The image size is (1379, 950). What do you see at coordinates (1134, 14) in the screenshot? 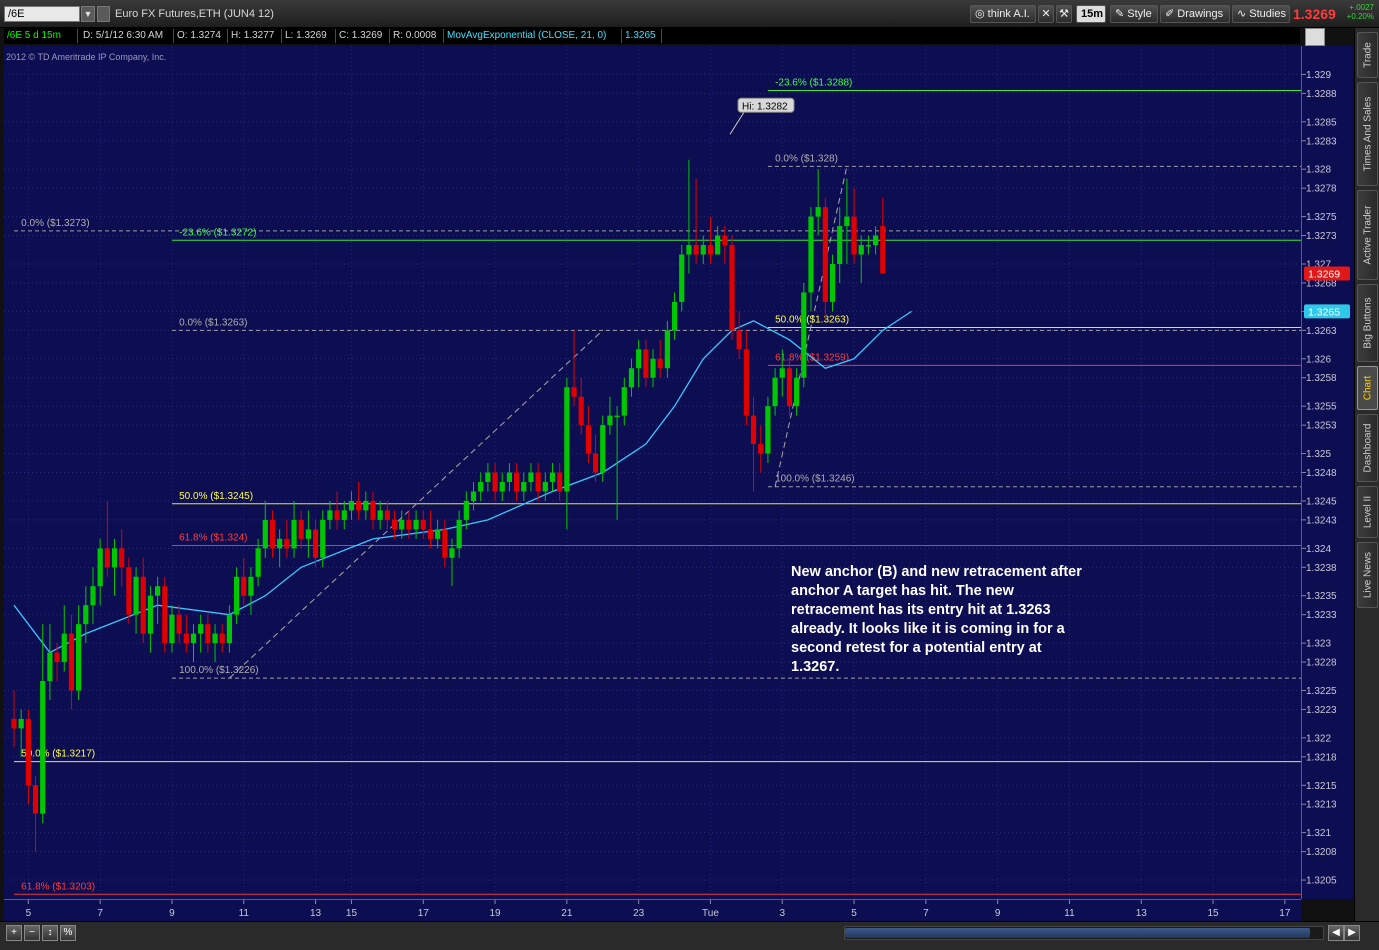
I see `style-button: ✎ Style` at bounding box center [1134, 14].